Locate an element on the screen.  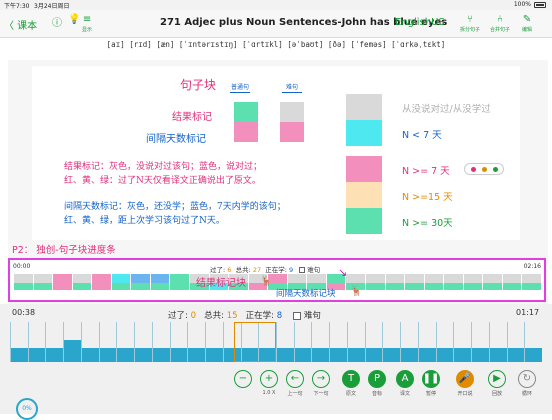
phonetic-icon: P is located at coordinates (377, 379).